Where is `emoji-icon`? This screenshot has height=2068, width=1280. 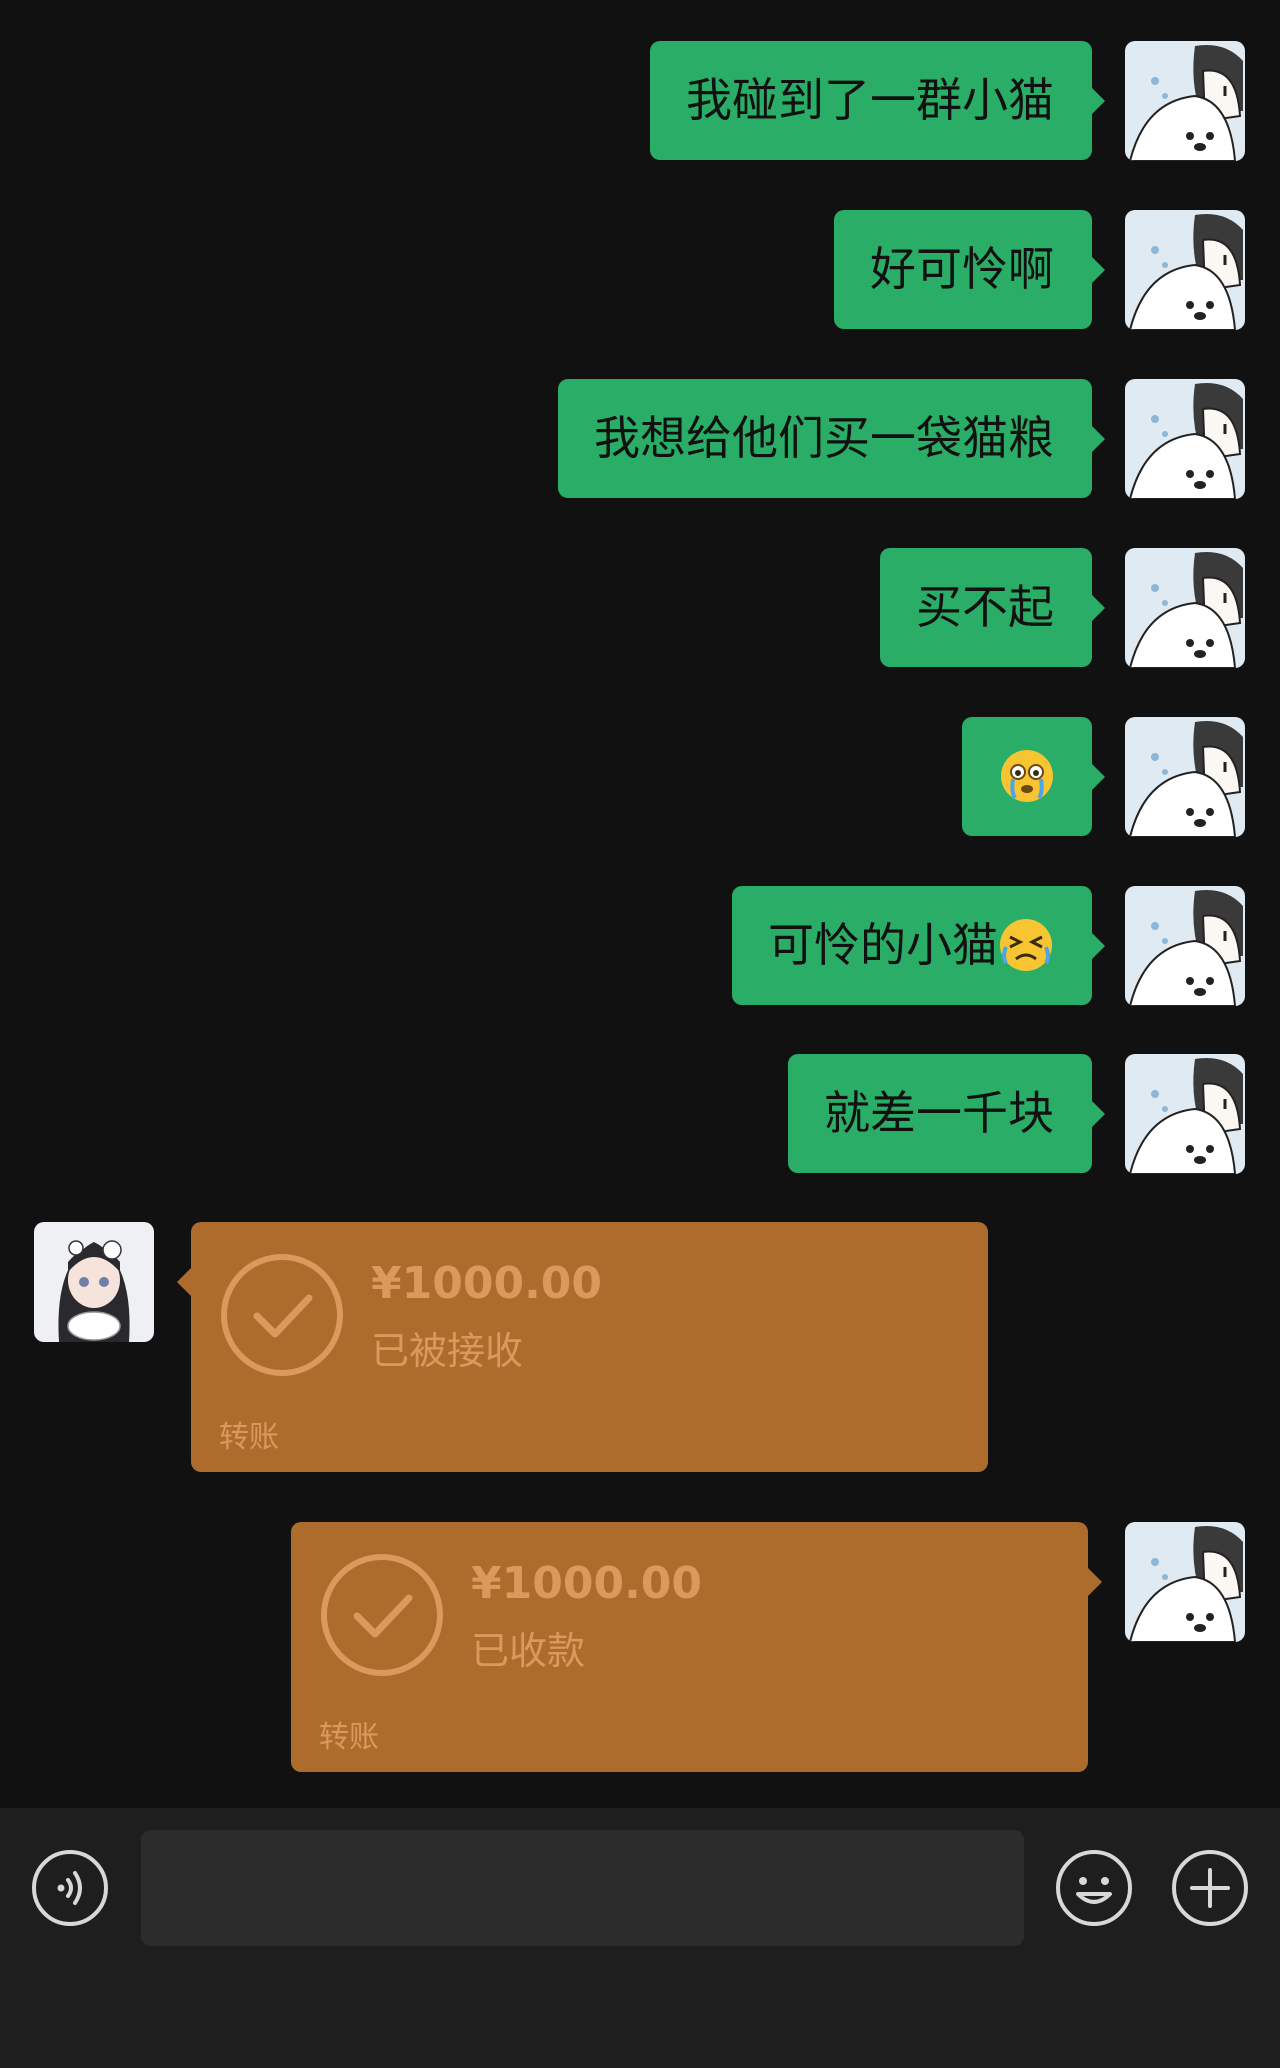 emoji-icon is located at coordinates (1094, 1888).